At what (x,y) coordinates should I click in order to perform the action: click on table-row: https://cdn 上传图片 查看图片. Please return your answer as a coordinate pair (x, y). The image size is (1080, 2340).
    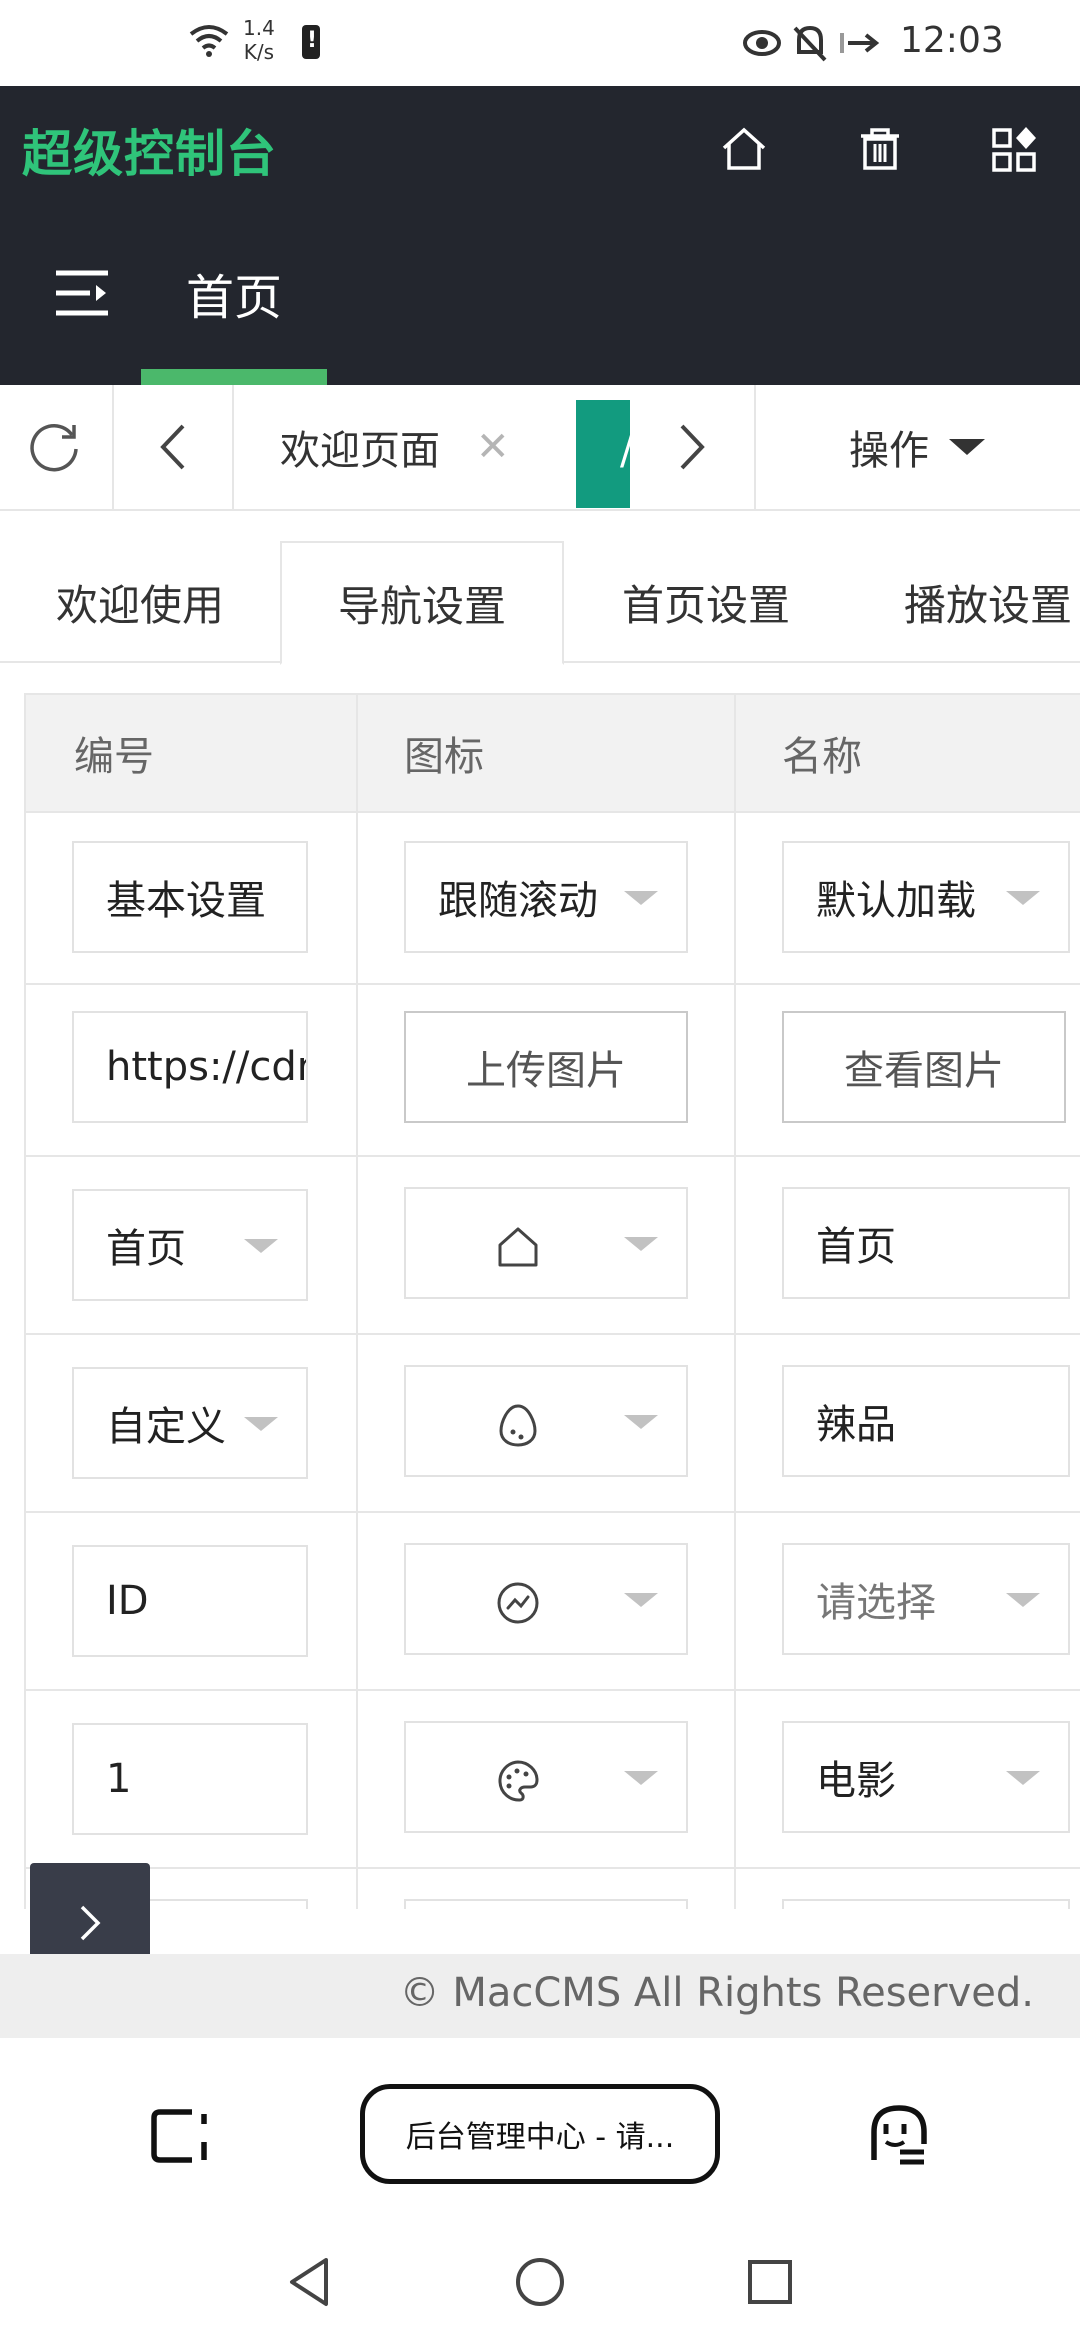
    Looking at the image, I should click on (553, 1071).